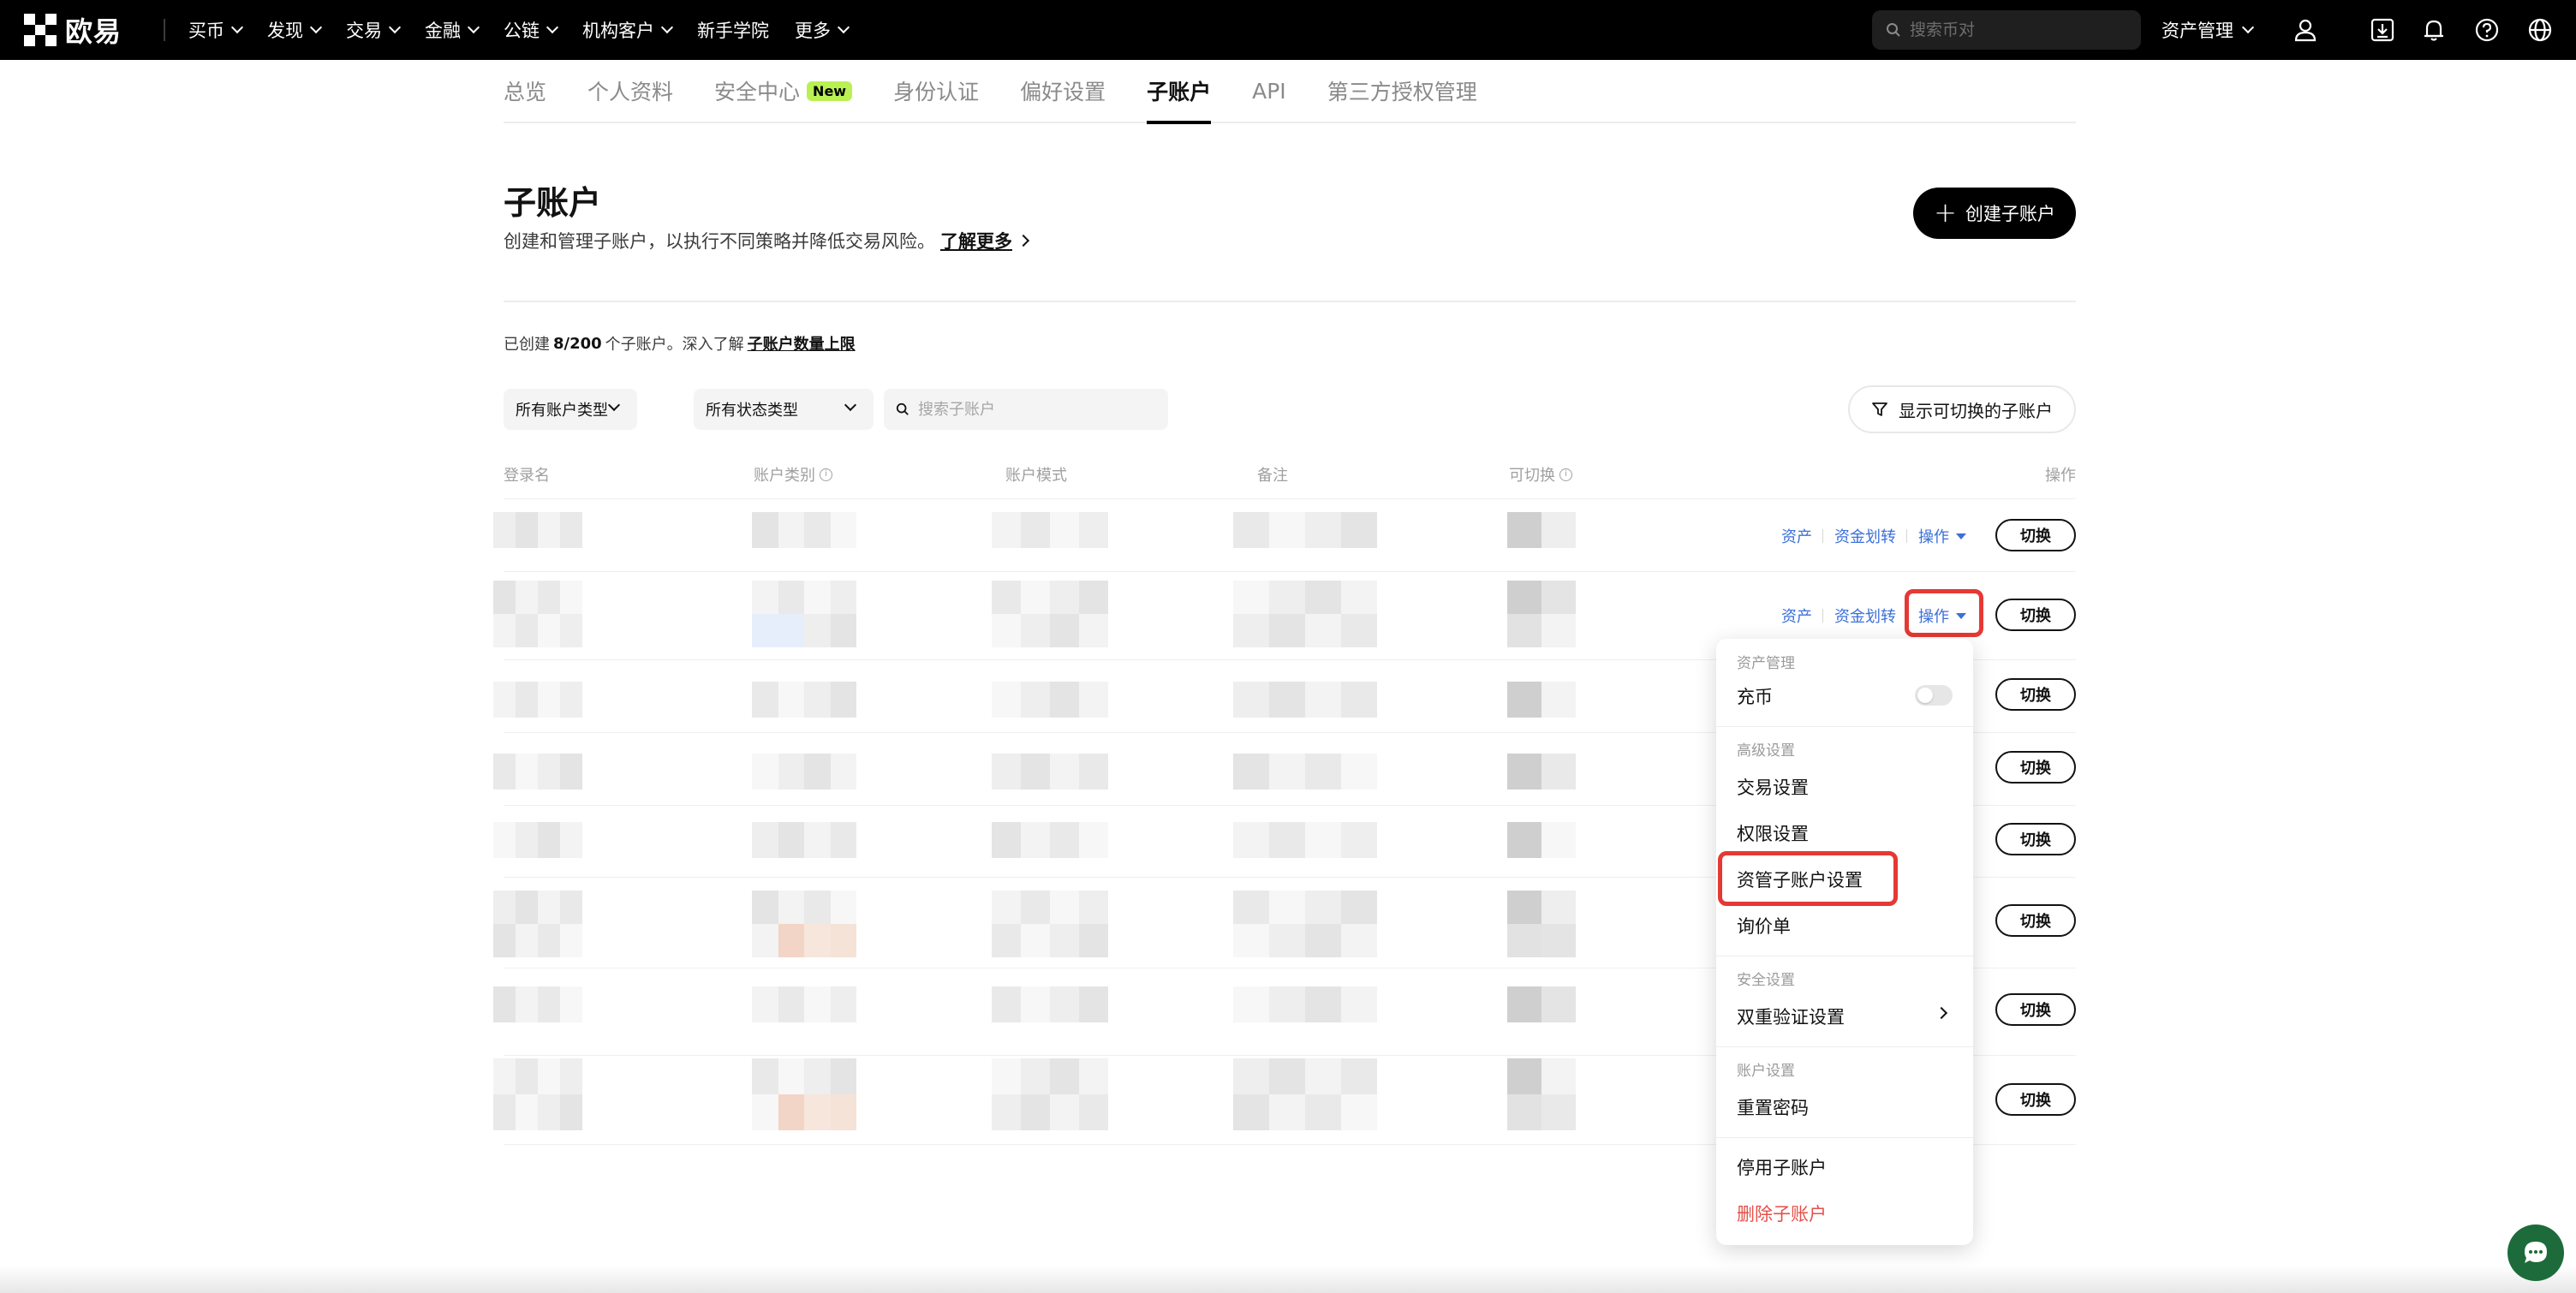  I want to click on menu-item-deposit: 充币, so click(1755, 696).